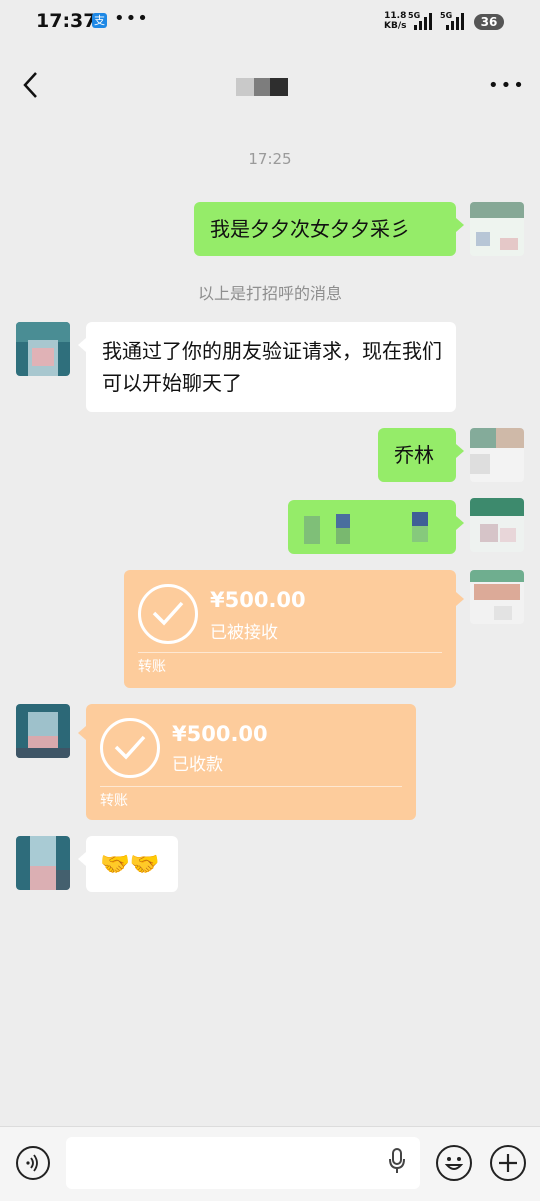 The height and width of the screenshot is (1201, 540). Describe the element at coordinates (244, 633) in the screenshot. I see `transfer-status: 已被接收` at that location.